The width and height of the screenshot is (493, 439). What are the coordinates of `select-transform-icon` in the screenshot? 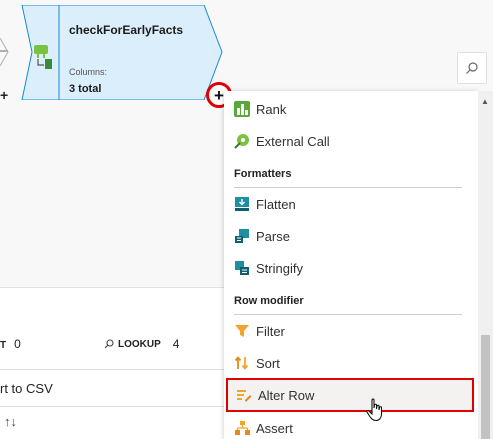 It's located at (43, 57).